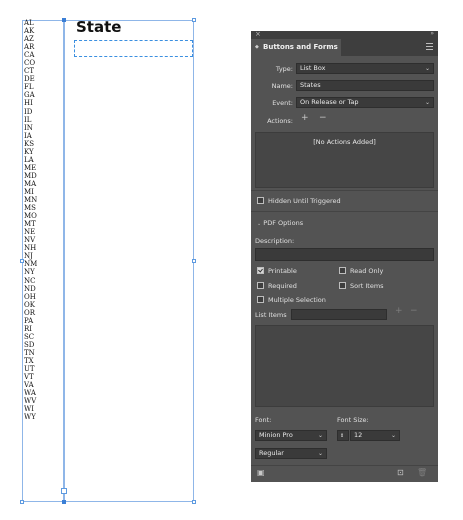  Describe the element at coordinates (282, 86) in the screenshot. I see `name-label: Name:` at that location.